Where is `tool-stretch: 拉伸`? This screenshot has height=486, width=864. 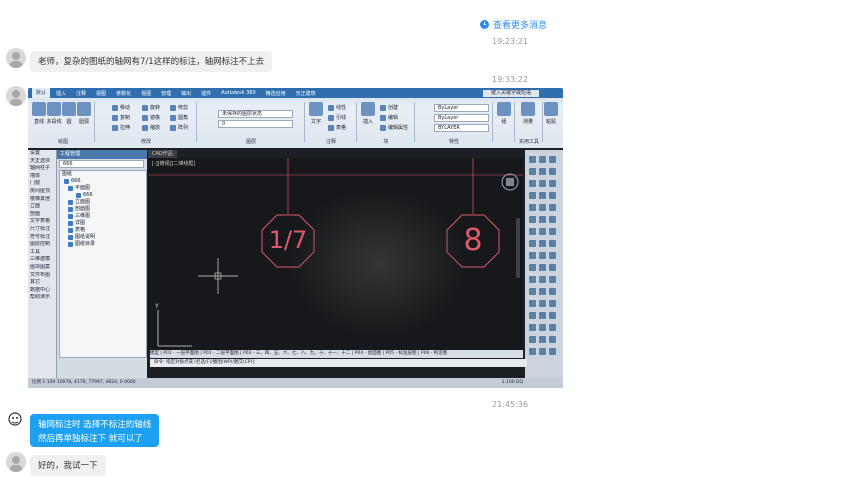 tool-stretch: 拉伸 is located at coordinates (121, 127).